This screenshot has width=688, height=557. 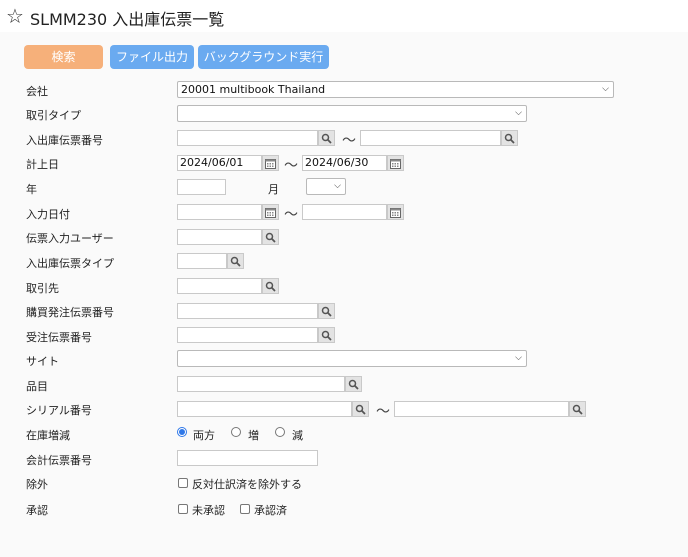 I want to click on item-input, so click(x=261, y=384).